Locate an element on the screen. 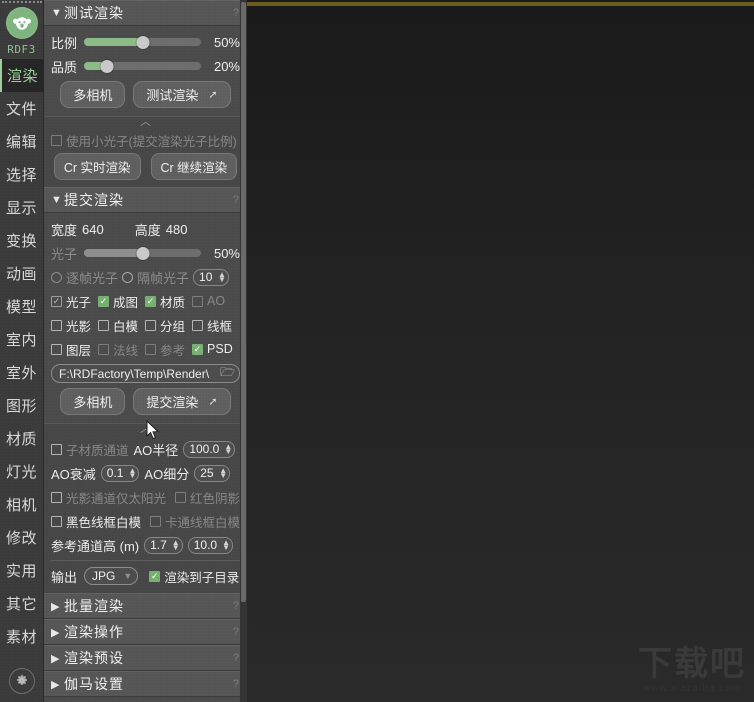 The height and width of the screenshot is (702, 754). channel-checkbox-分组: ✓分组 is located at coordinates (165, 325).